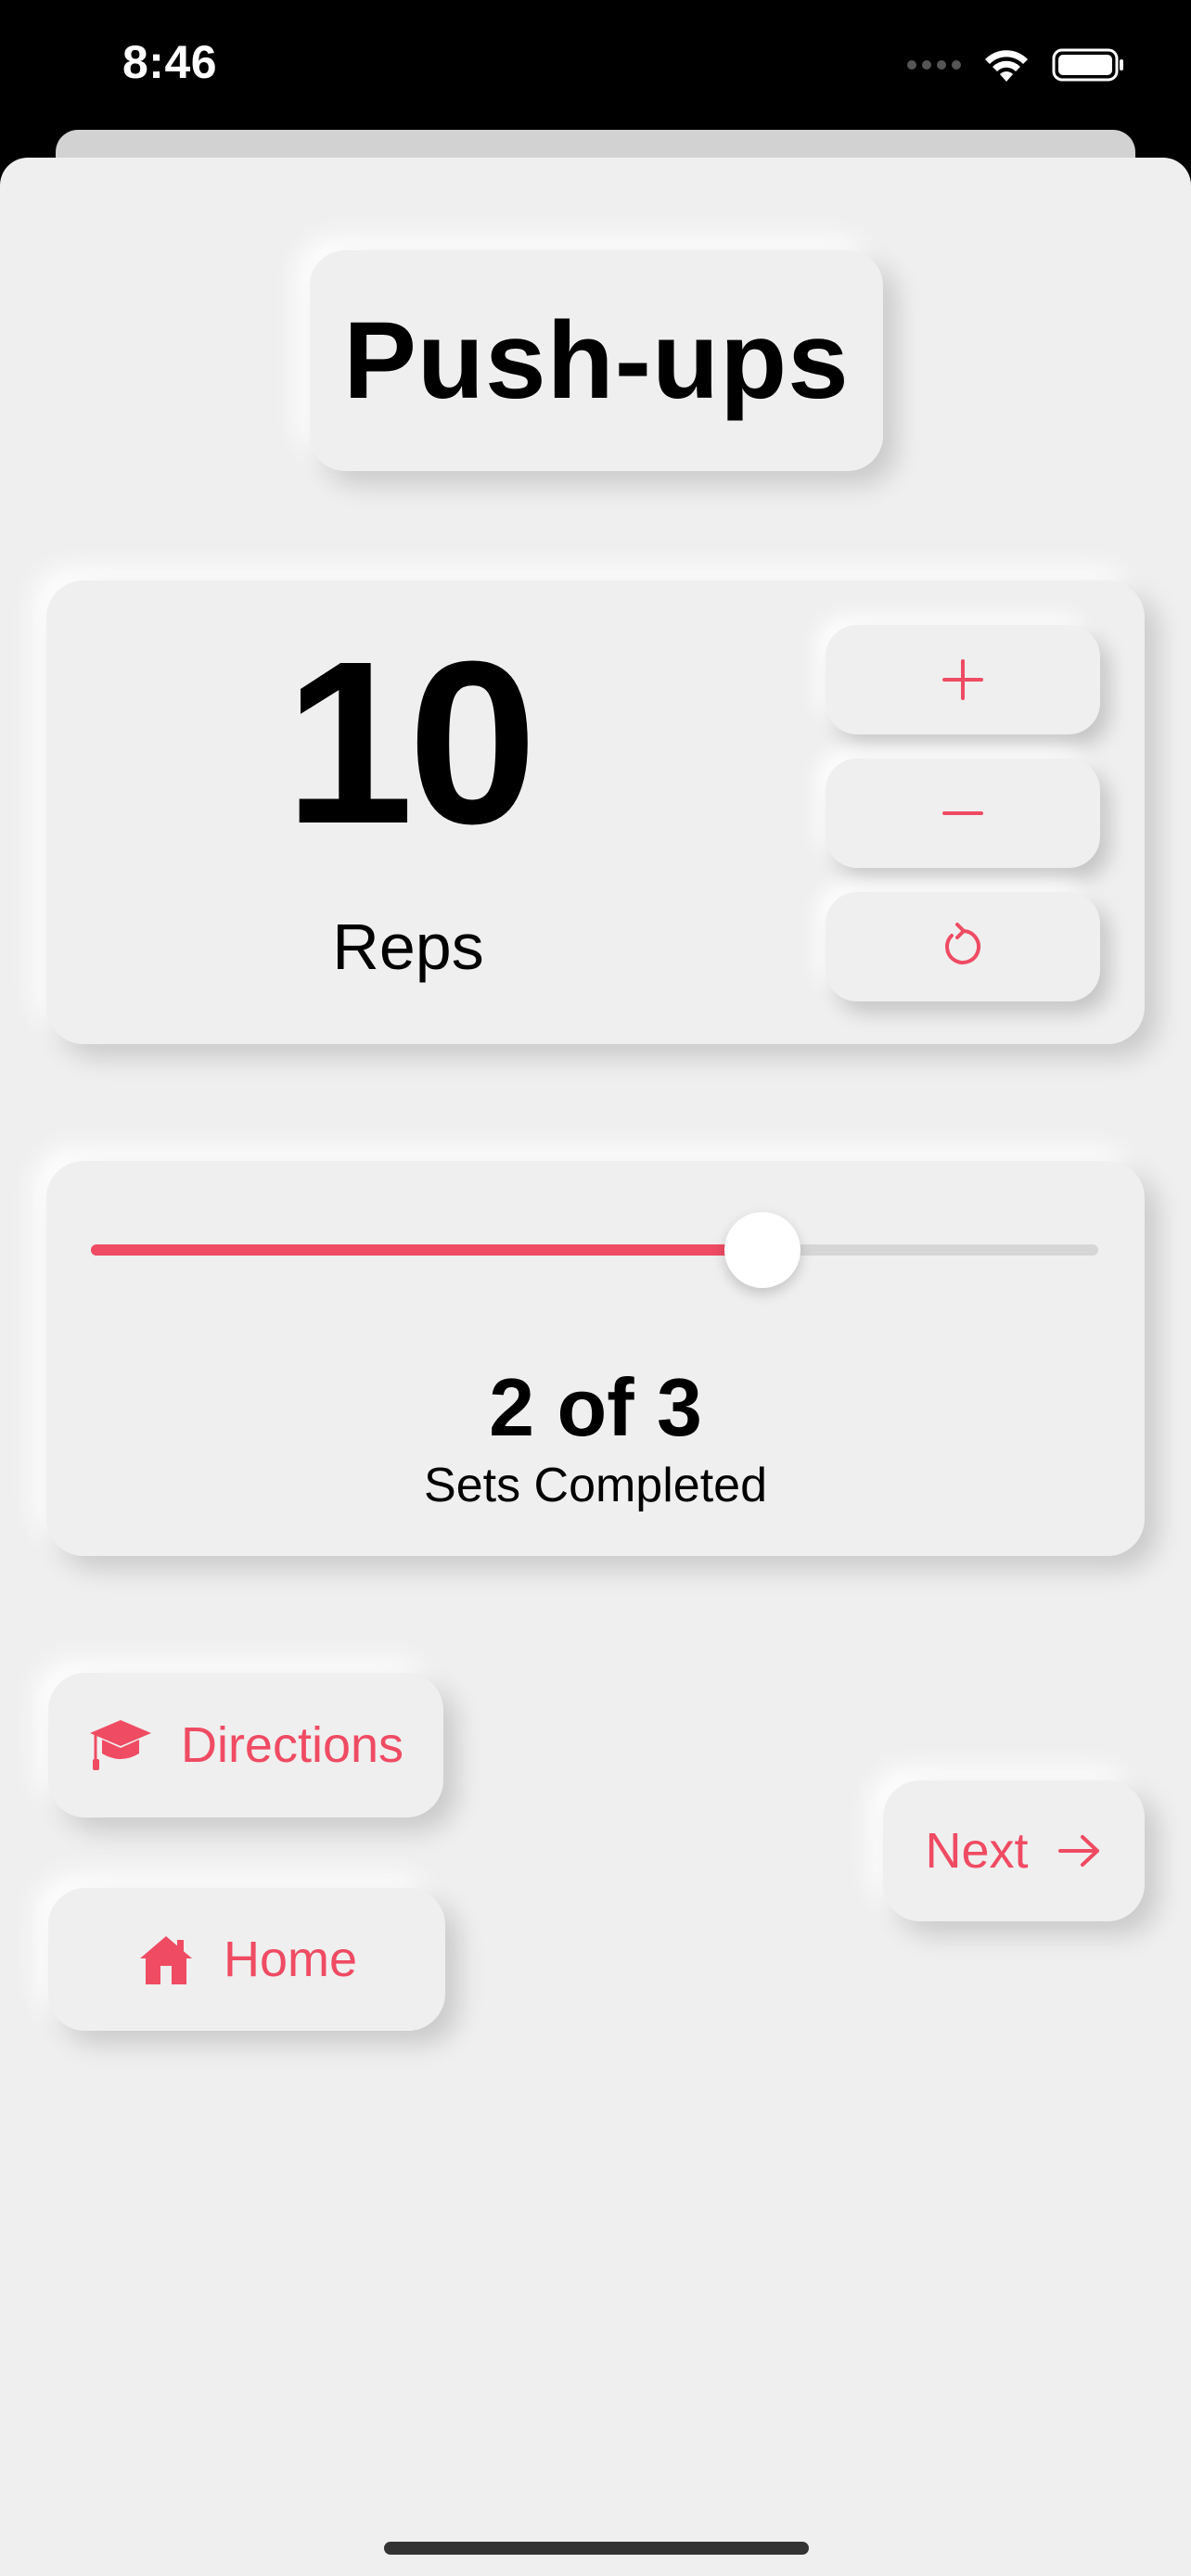  What do you see at coordinates (934, 65) in the screenshot?
I see `cellular-signal-icon` at bounding box center [934, 65].